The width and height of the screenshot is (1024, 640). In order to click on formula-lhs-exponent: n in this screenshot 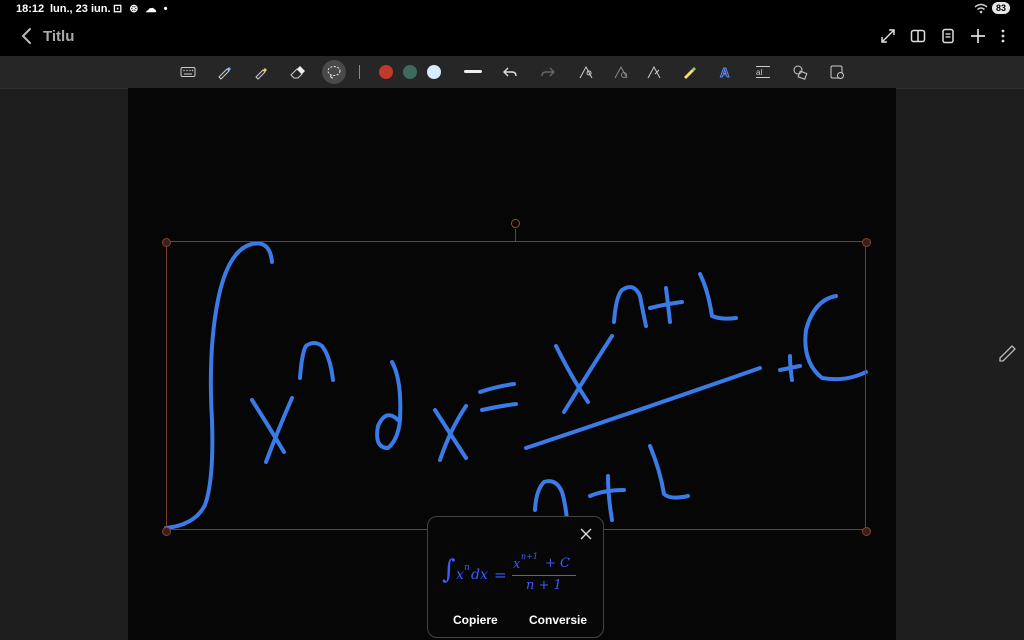, I will do `click(467, 568)`.